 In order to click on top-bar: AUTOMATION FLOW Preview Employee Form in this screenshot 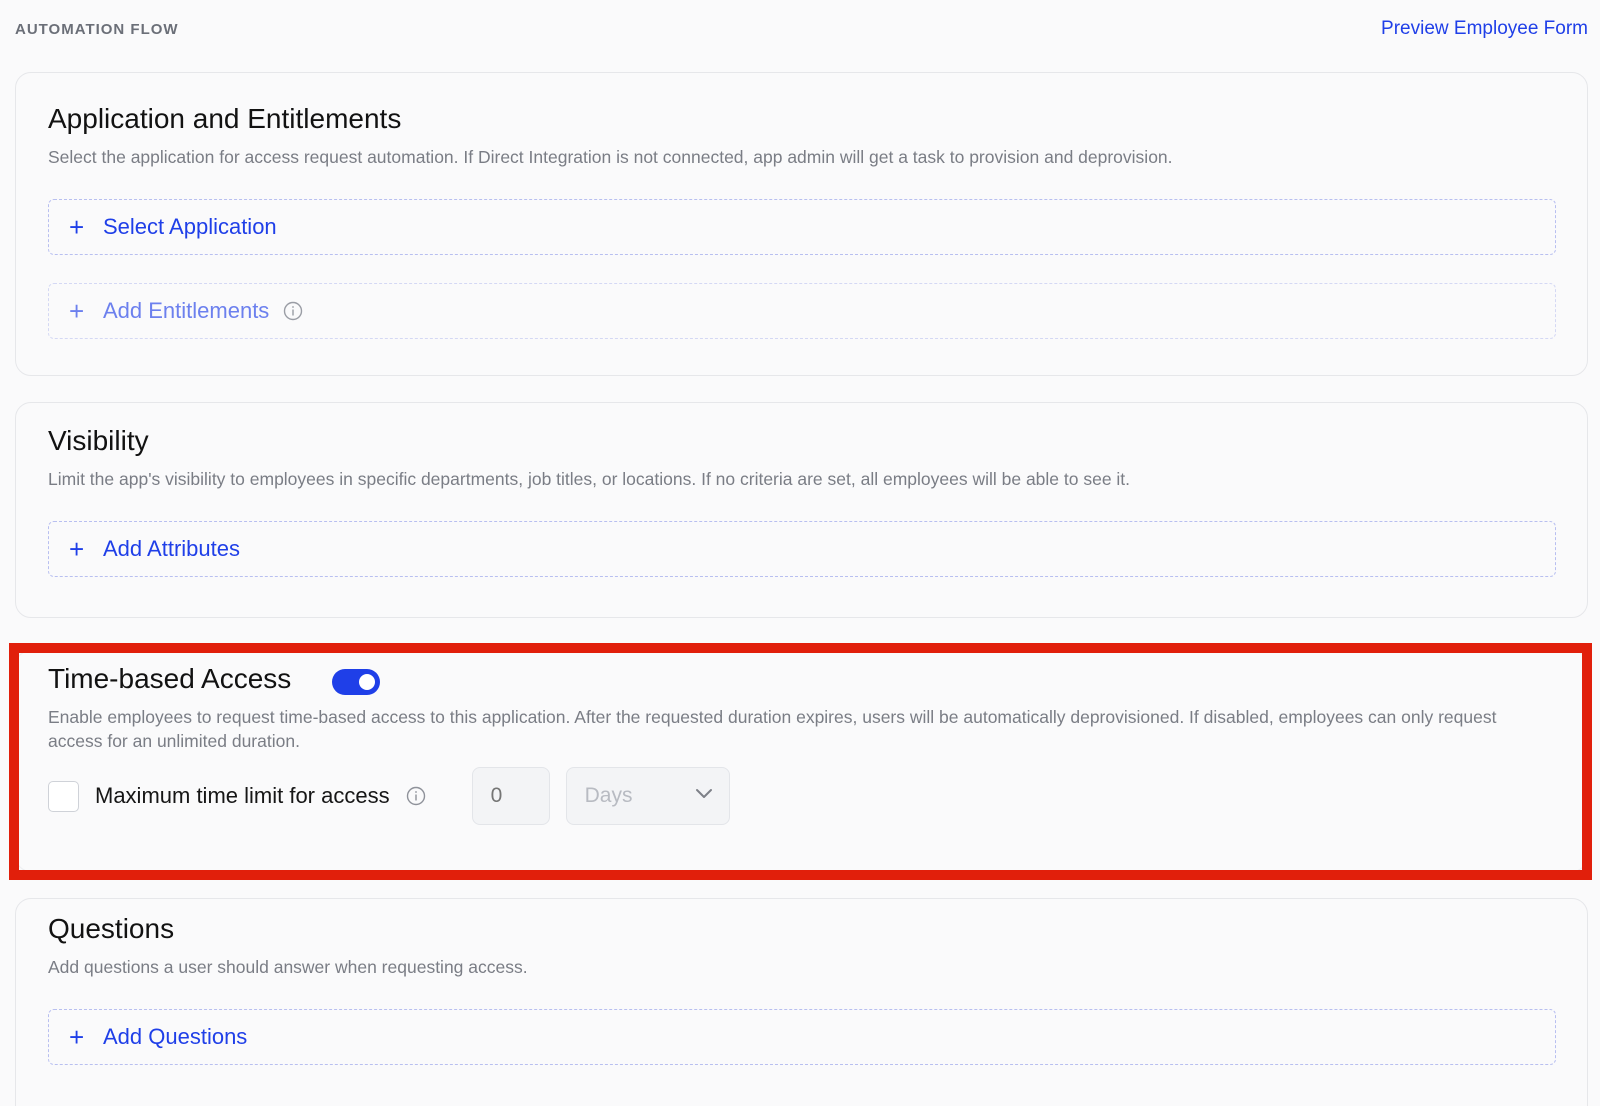, I will do `click(801, 29)`.